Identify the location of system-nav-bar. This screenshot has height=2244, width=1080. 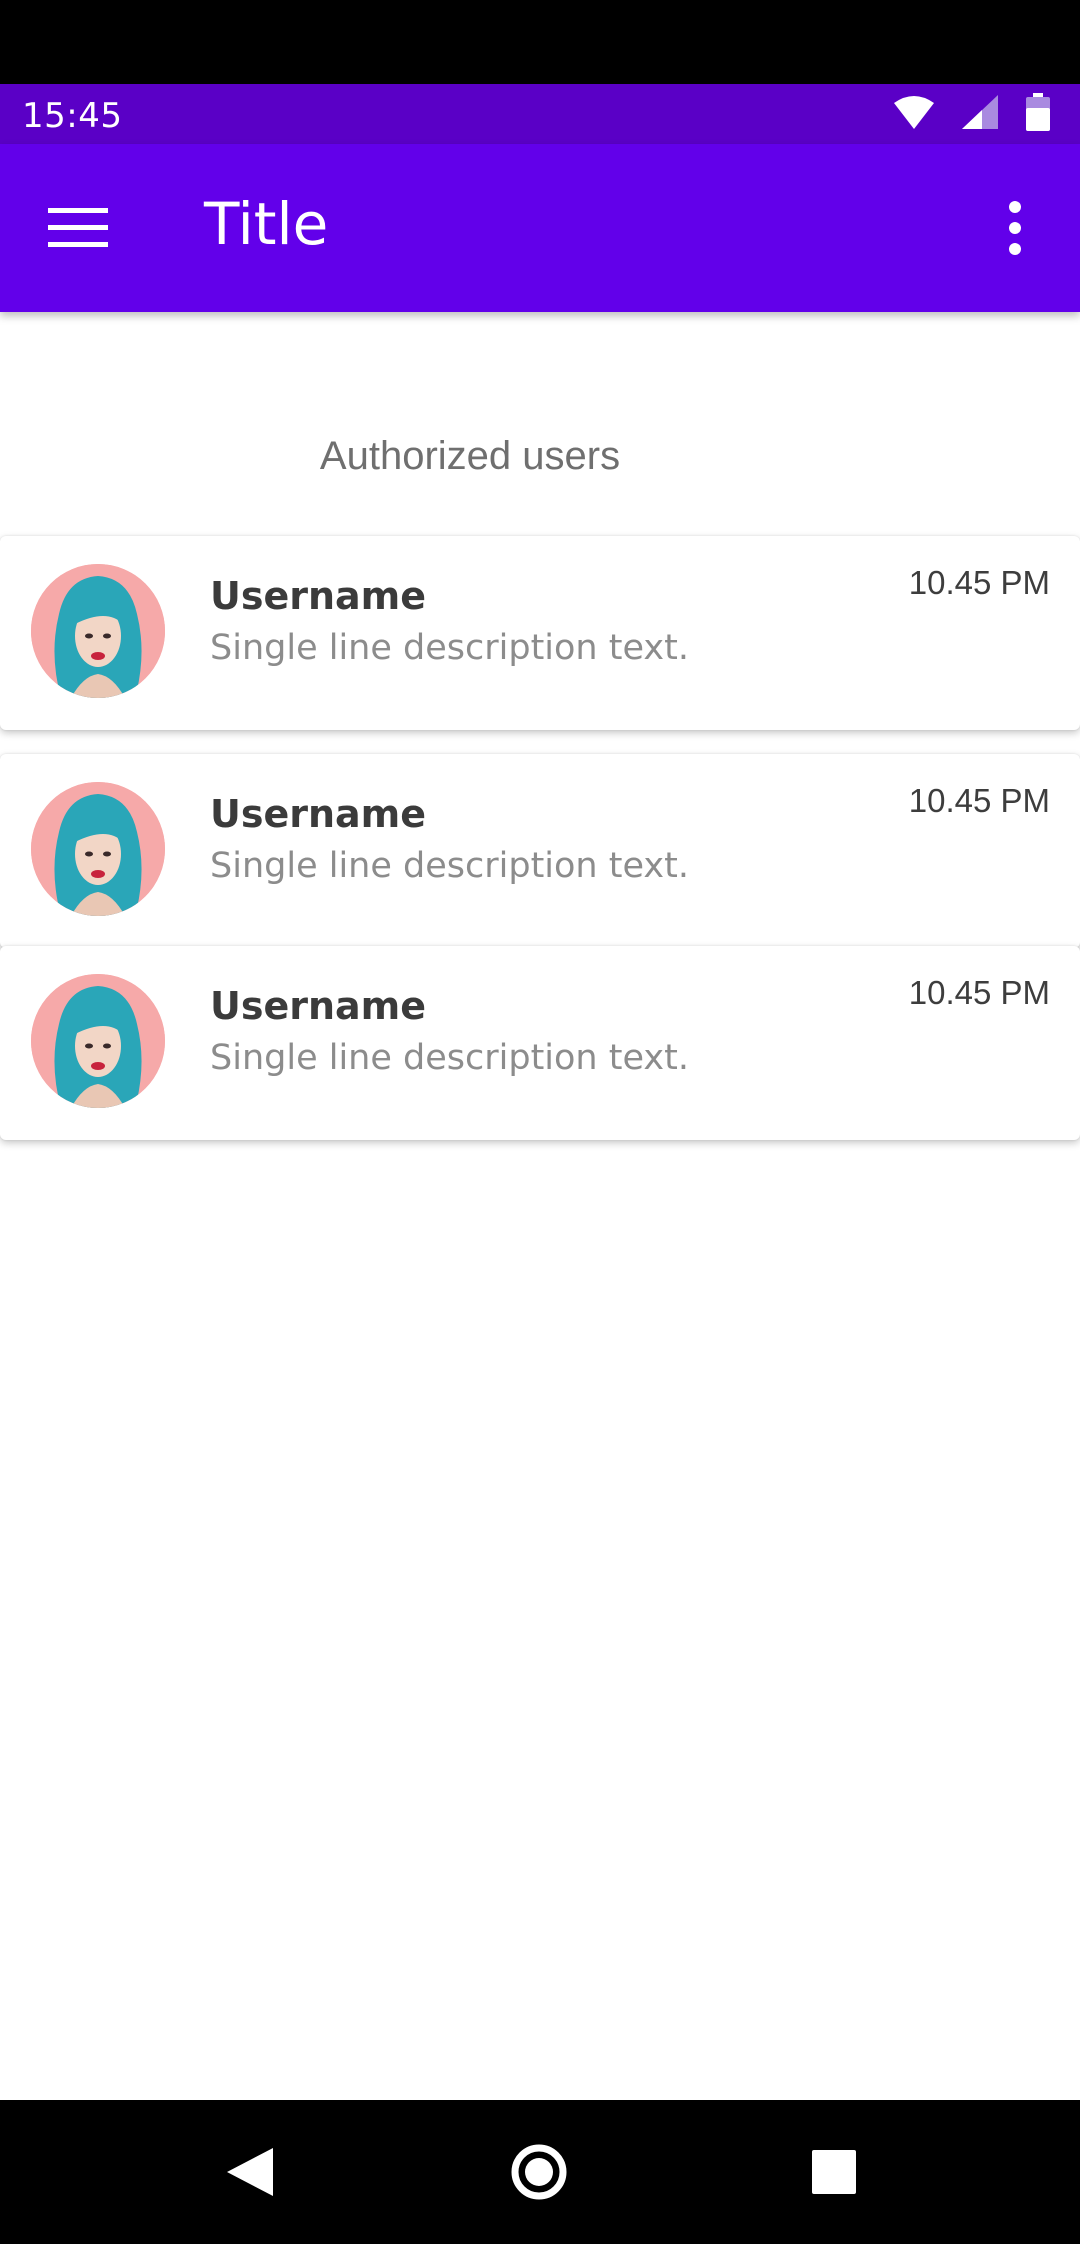
(540, 2172).